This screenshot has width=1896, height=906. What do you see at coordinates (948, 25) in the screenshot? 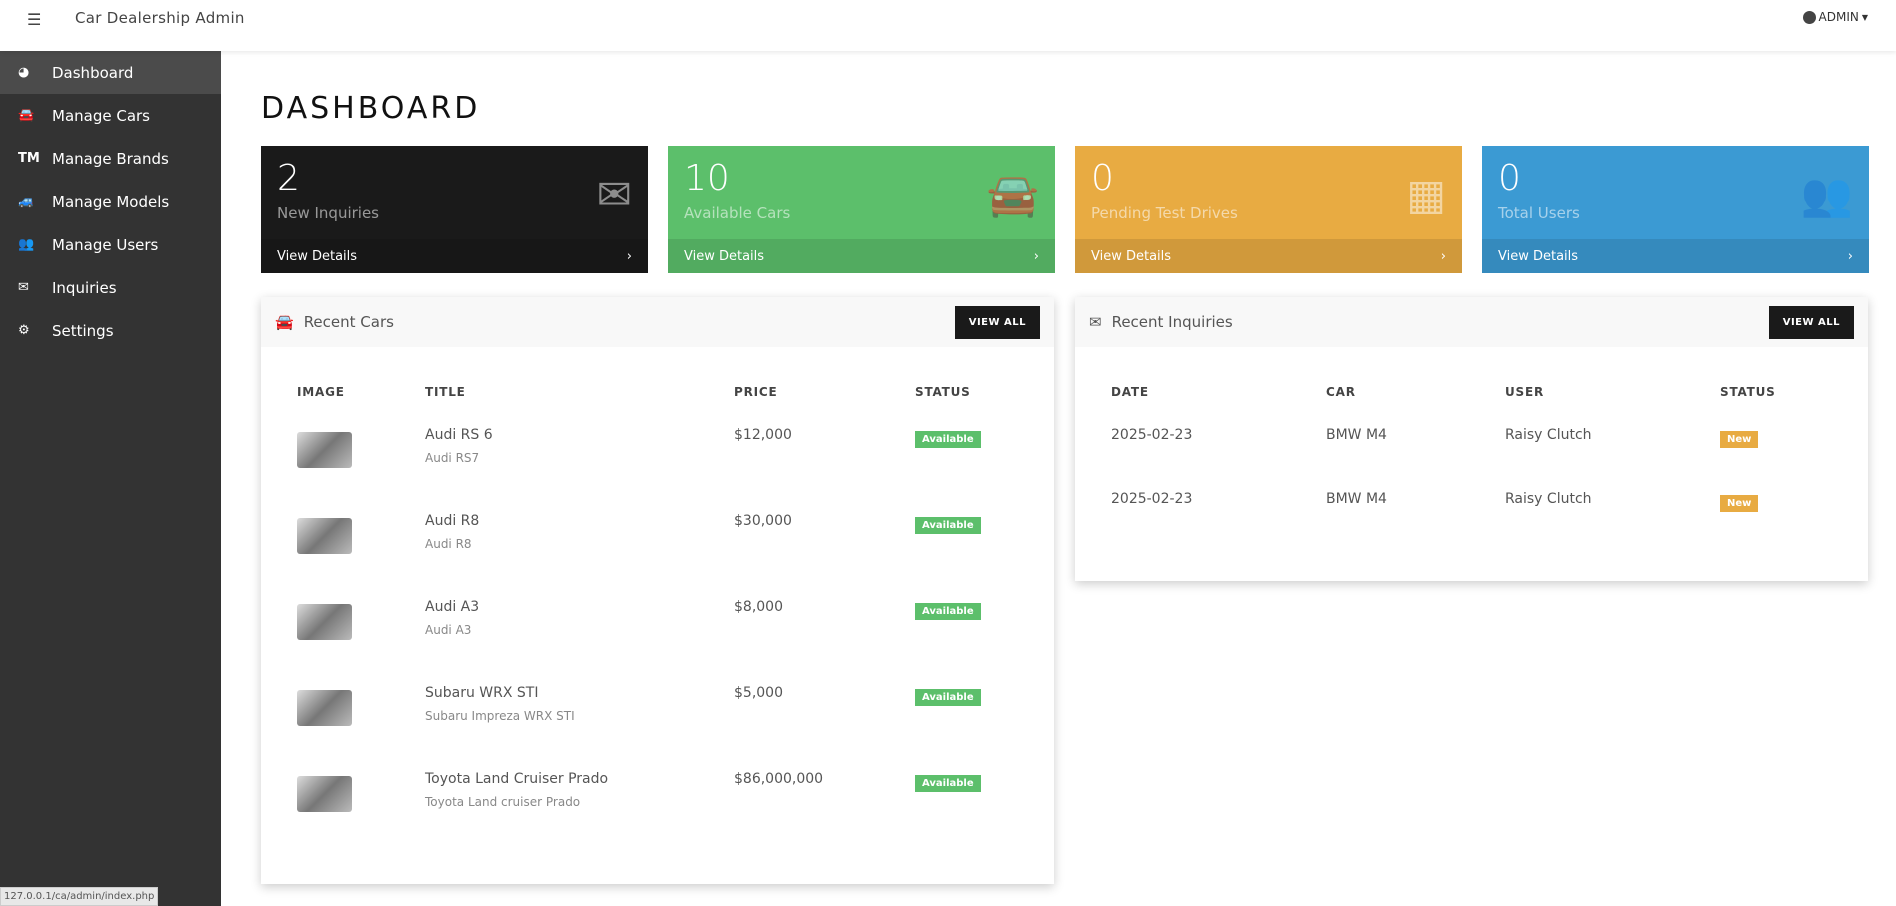
I see `top-navbar: ☰ Car Dealership Admin ADMIN ▼` at bounding box center [948, 25].